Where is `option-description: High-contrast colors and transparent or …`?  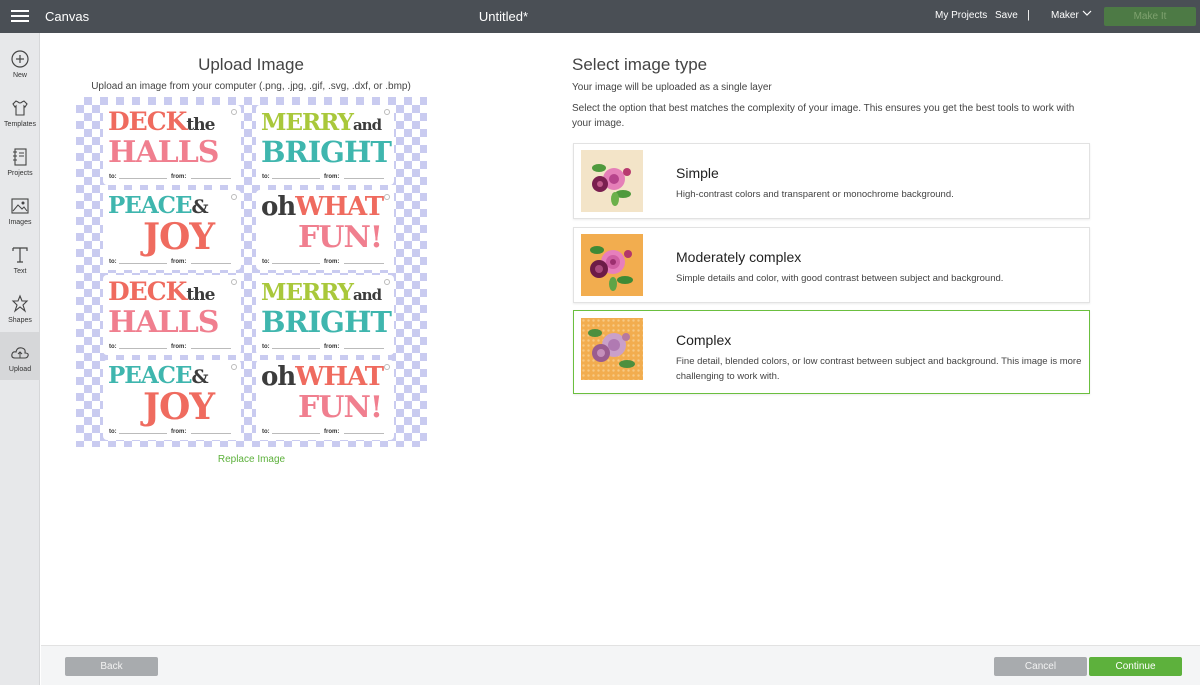 option-description: High-contrast colors and transparent or … is located at coordinates (815, 194).